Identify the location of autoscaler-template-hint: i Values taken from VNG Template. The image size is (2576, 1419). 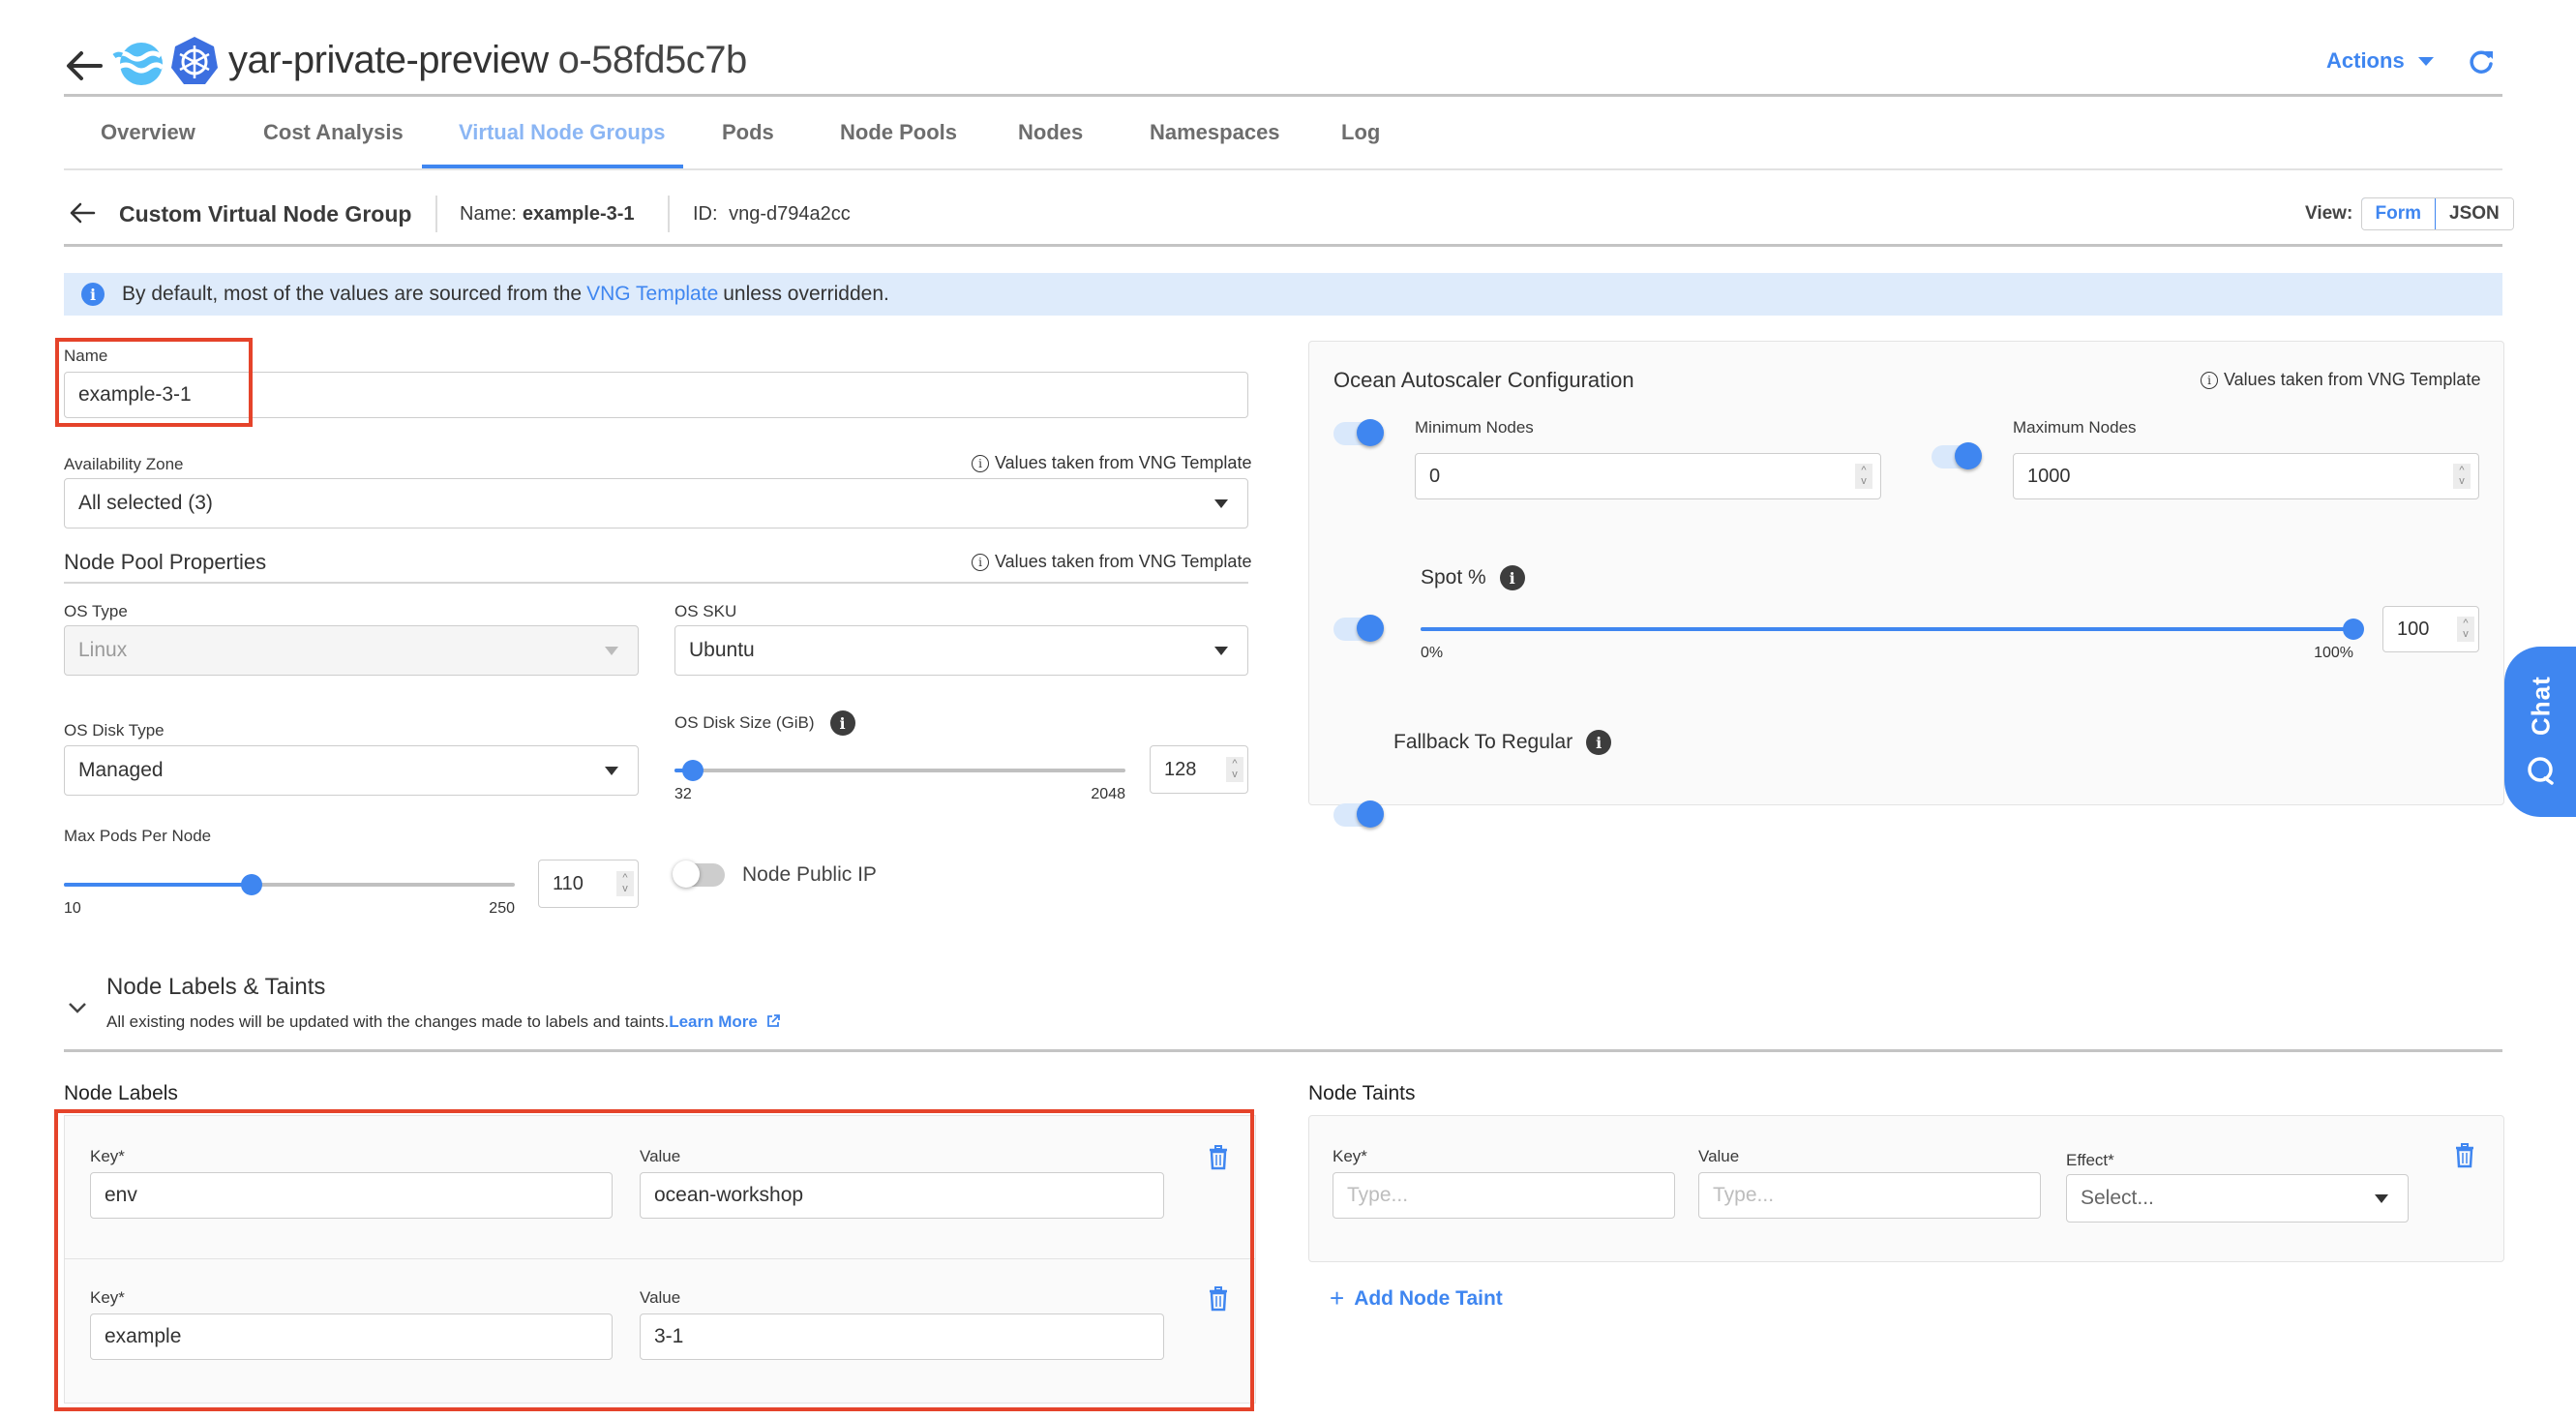
(2340, 380).